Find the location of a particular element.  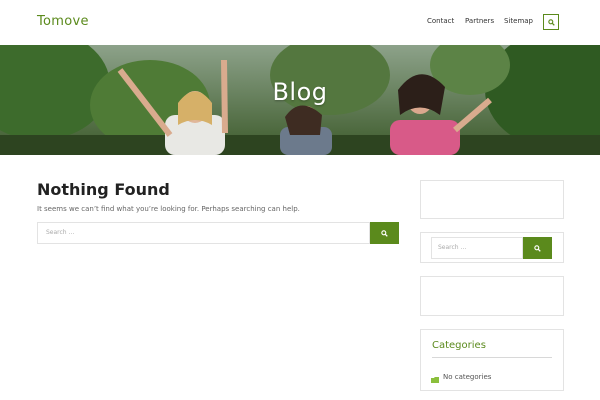

site-header: Tomove Contact Partners Sitemap is located at coordinates (300, 22).